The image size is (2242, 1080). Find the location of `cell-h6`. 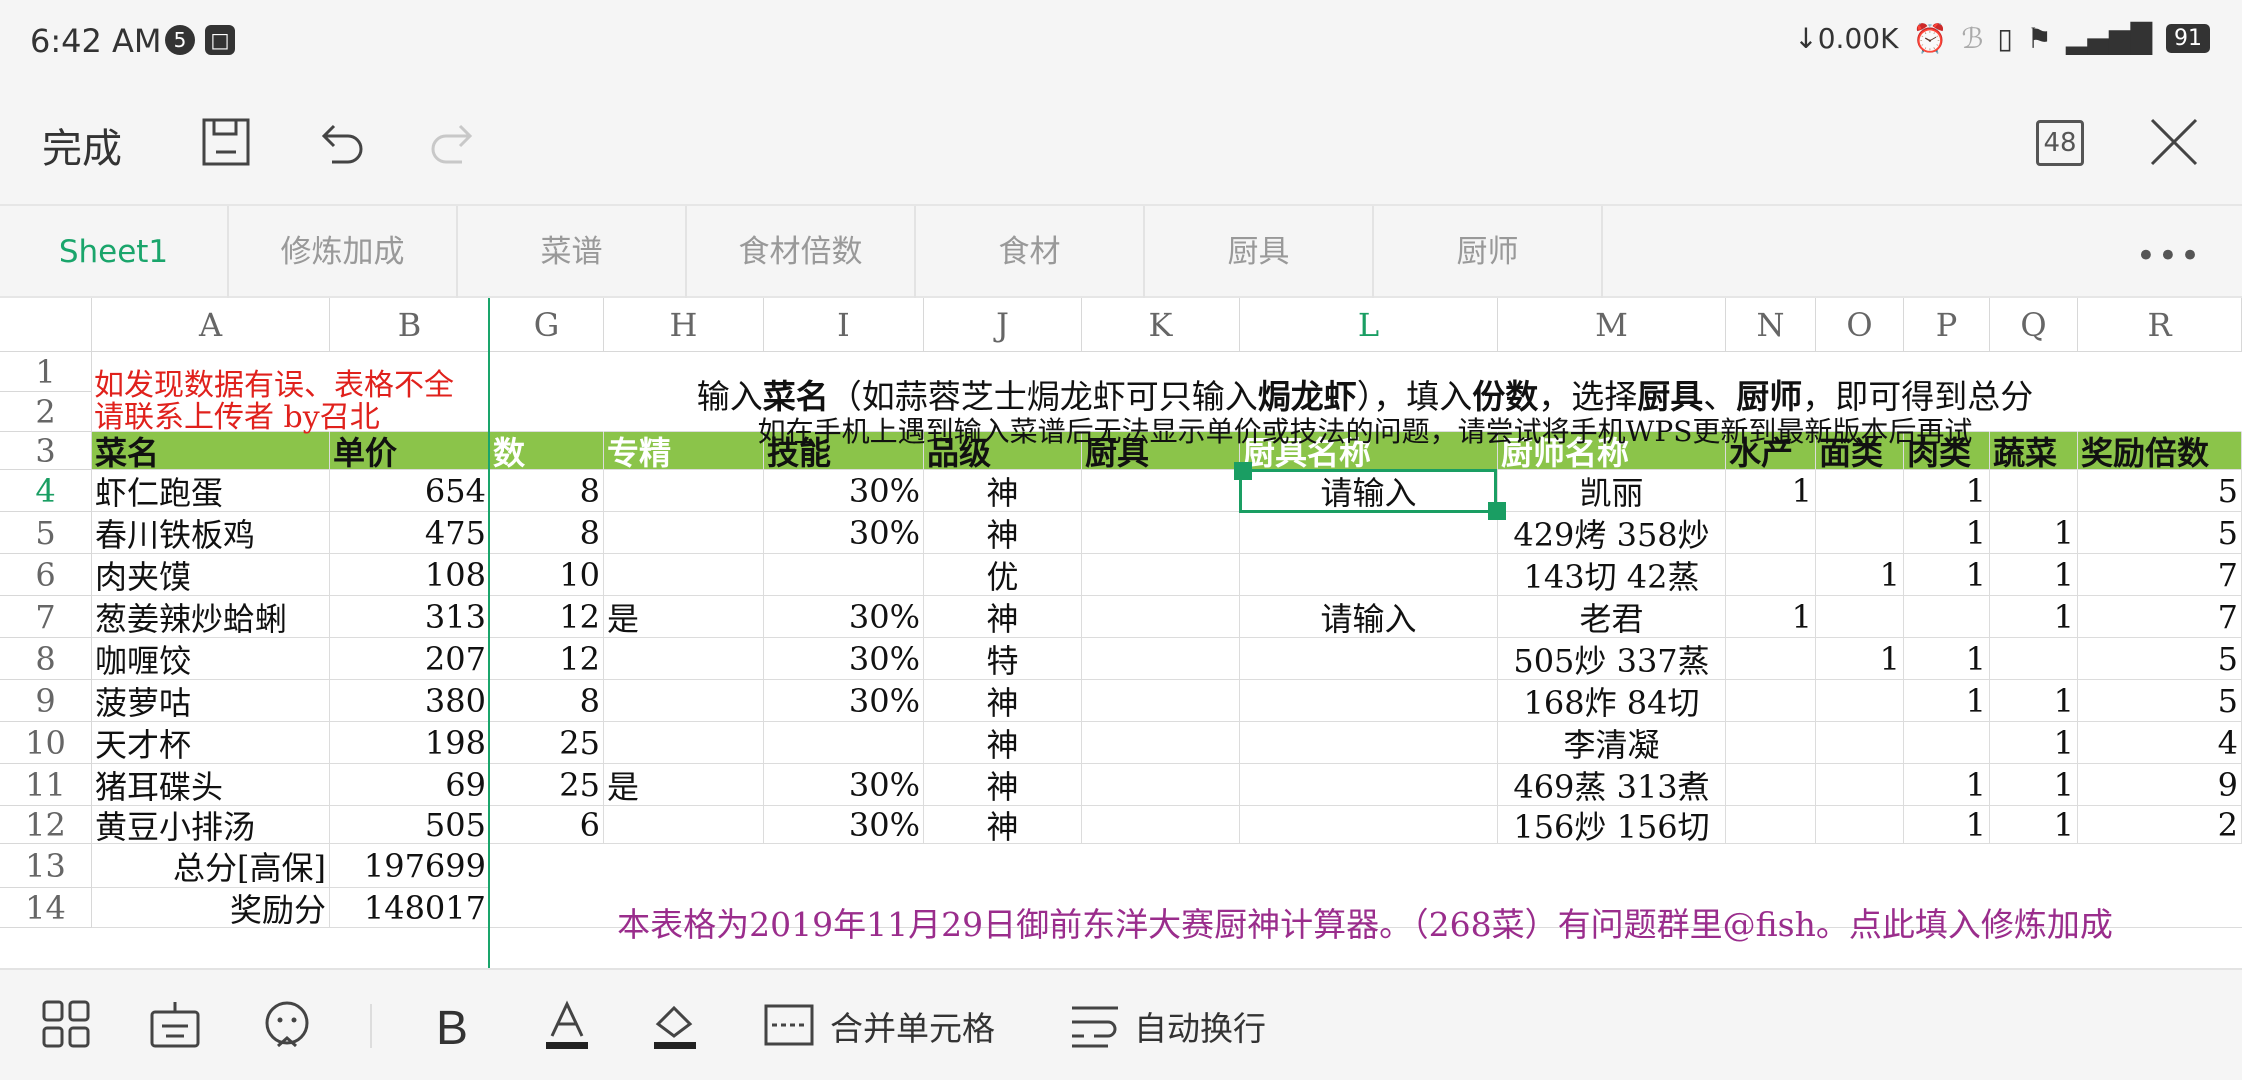

cell-h6 is located at coordinates (684, 575).